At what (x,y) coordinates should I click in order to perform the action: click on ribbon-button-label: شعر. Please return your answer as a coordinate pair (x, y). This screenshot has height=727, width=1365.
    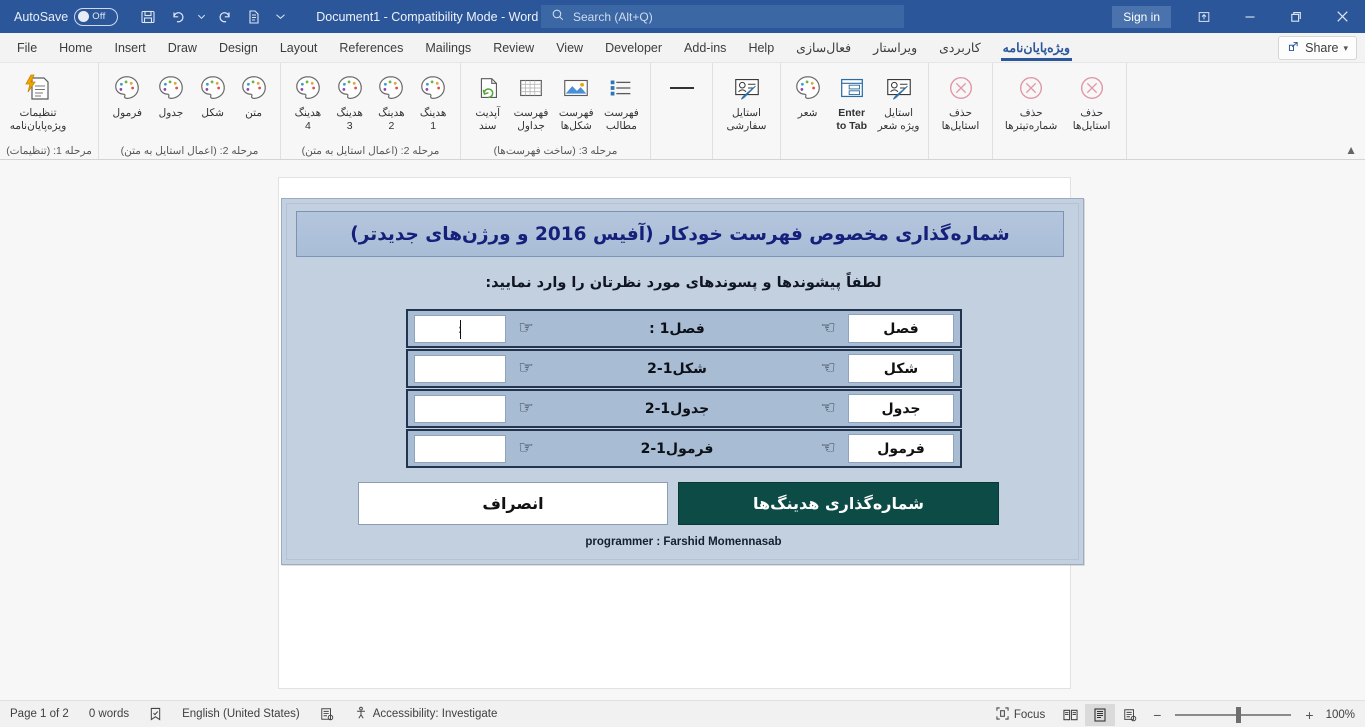
    Looking at the image, I should click on (807, 113).